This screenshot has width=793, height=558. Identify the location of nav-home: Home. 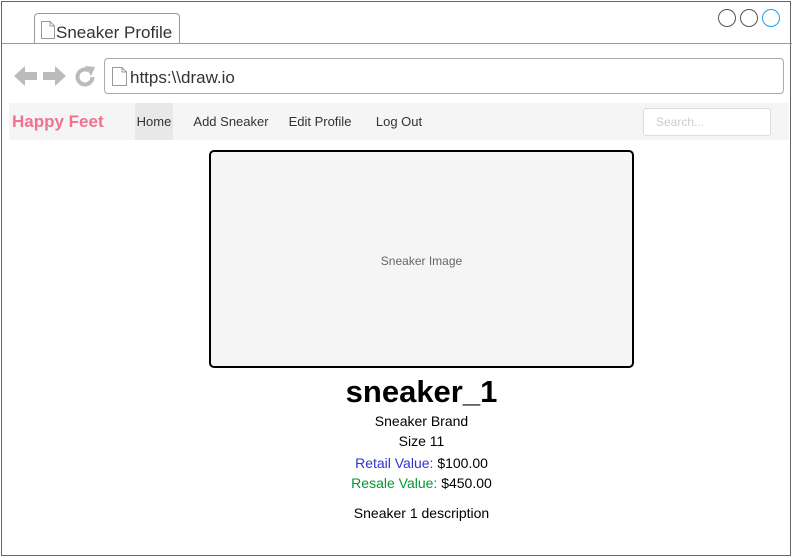
(154, 121).